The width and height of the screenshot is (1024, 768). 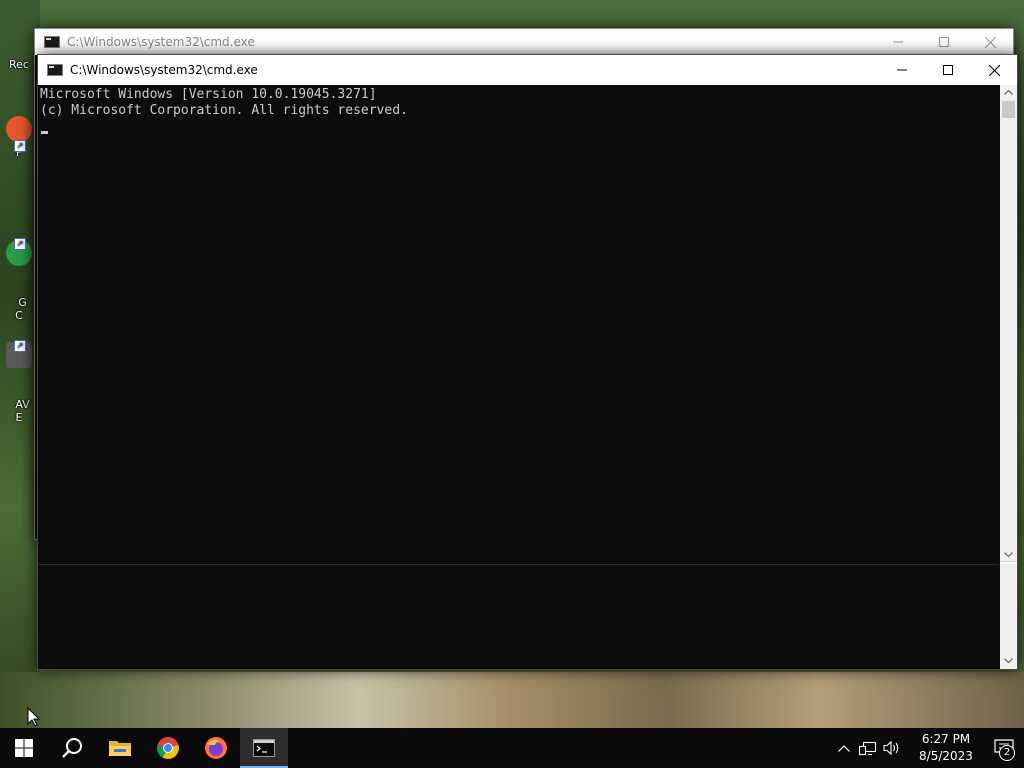 I want to click on scrollbar-separator, so click(x=1008, y=562).